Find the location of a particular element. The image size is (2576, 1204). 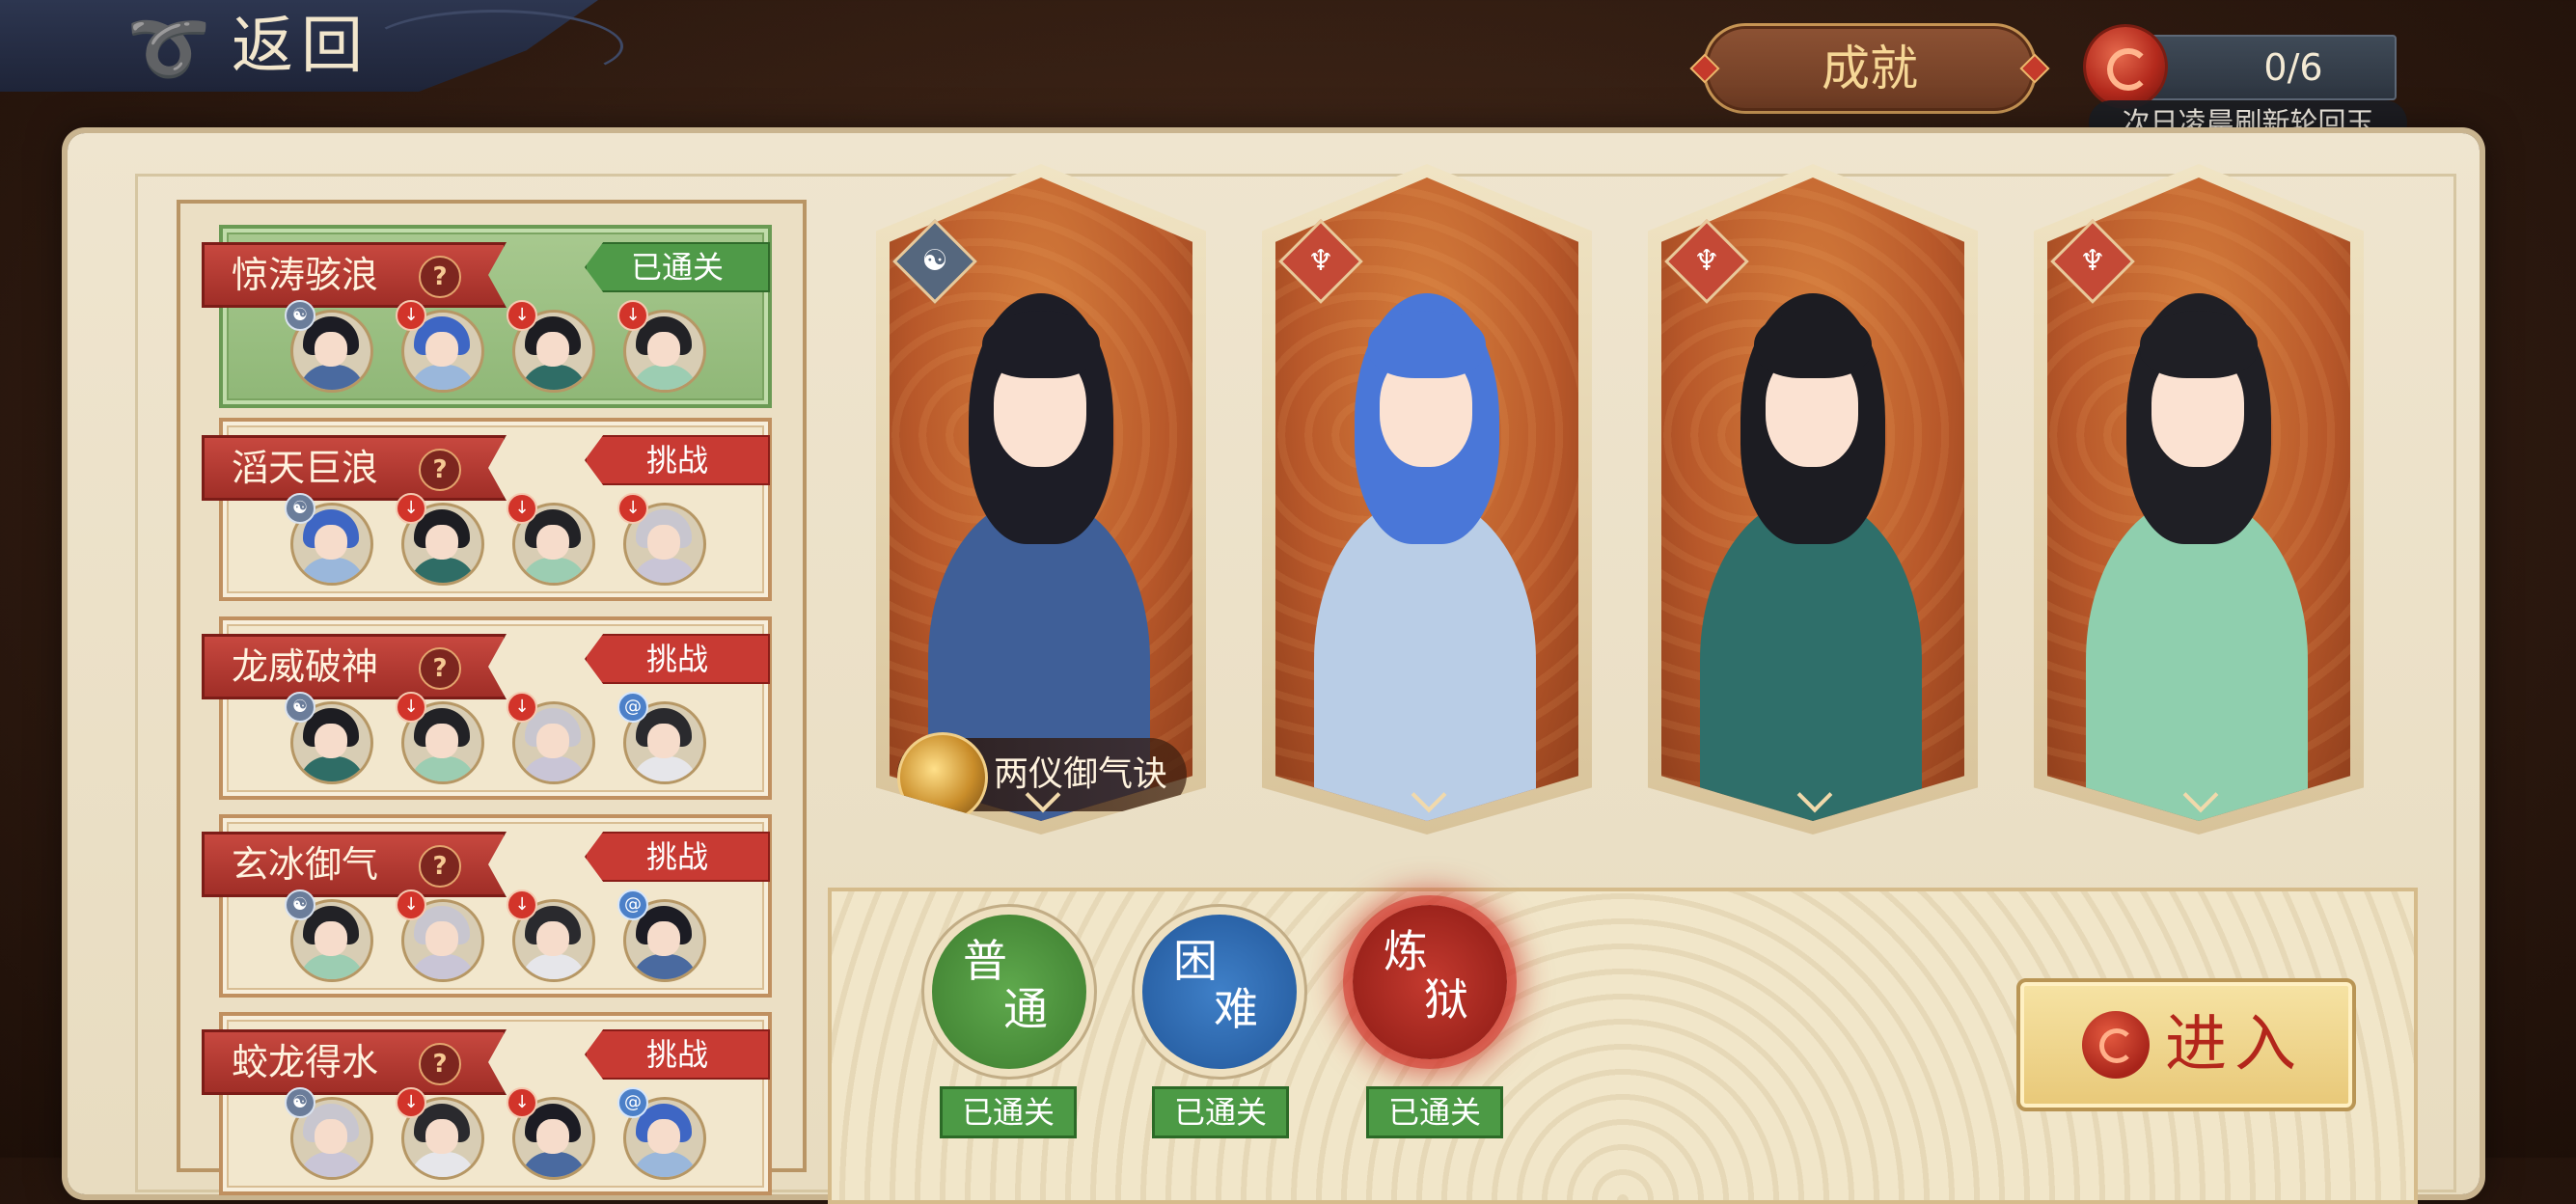

stage-ribbon: 蛟龙得水 ? is located at coordinates (354, 1062).